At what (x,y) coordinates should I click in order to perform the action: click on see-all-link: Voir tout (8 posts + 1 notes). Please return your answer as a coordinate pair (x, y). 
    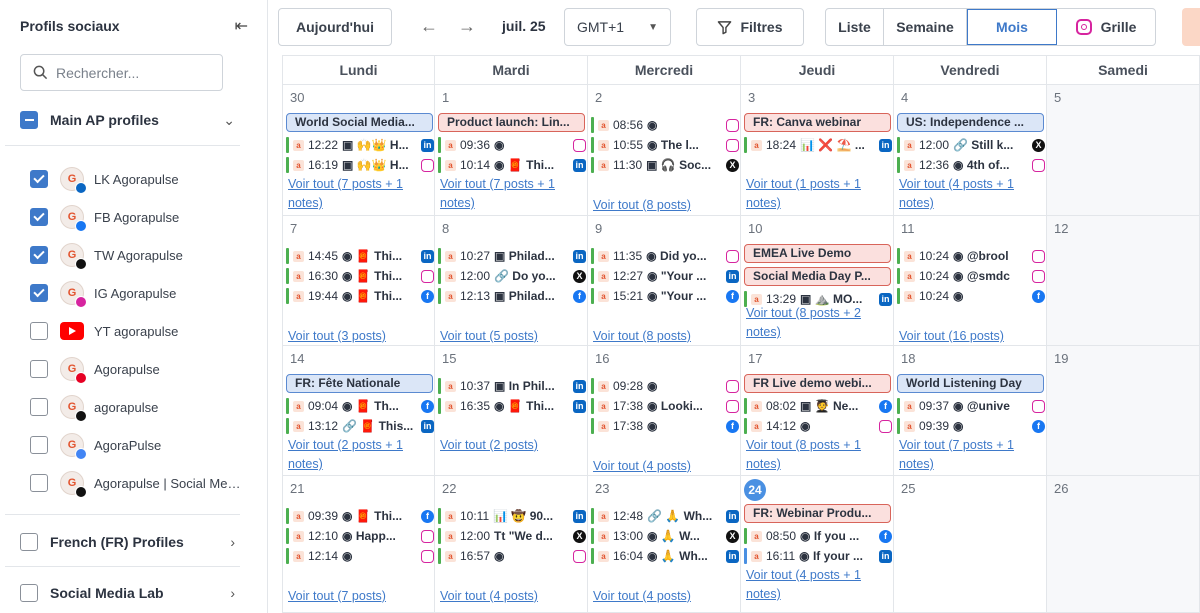
    Looking at the image, I should click on (818, 455).